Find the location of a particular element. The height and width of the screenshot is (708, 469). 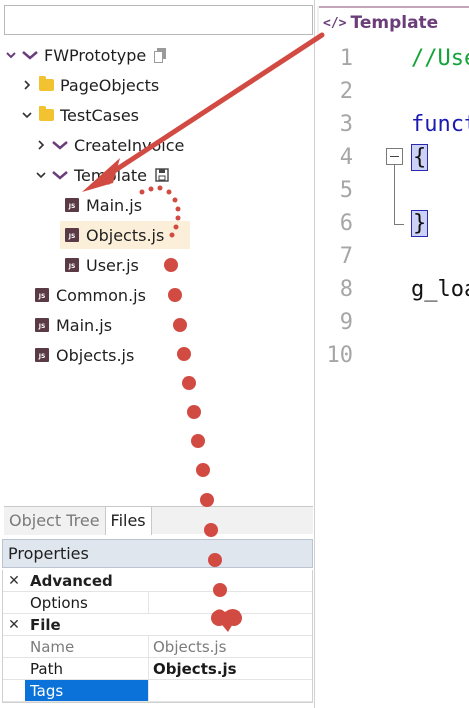

property-row-name: Name Objects.js is located at coordinates (157, 647).